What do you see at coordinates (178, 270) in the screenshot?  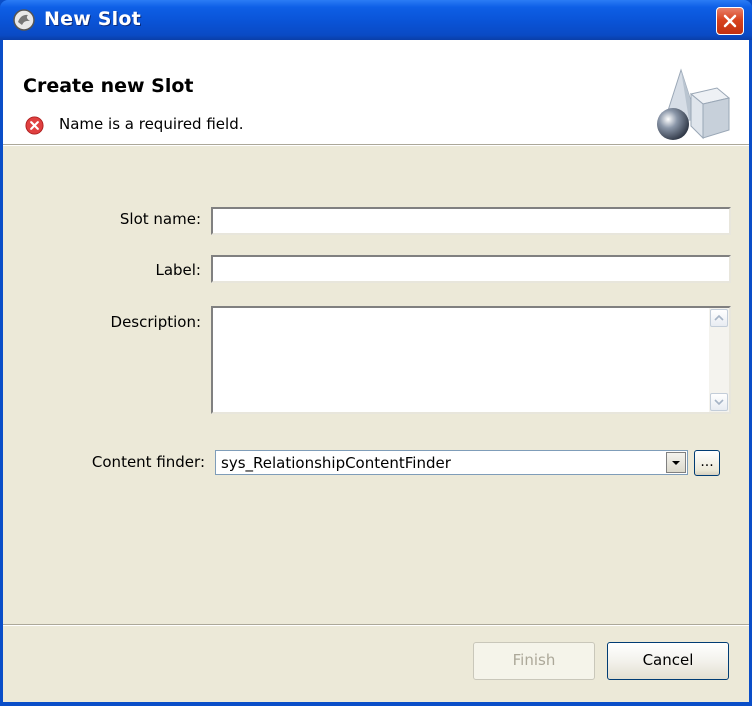 I see `label-field-label: Label:` at bounding box center [178, 270].